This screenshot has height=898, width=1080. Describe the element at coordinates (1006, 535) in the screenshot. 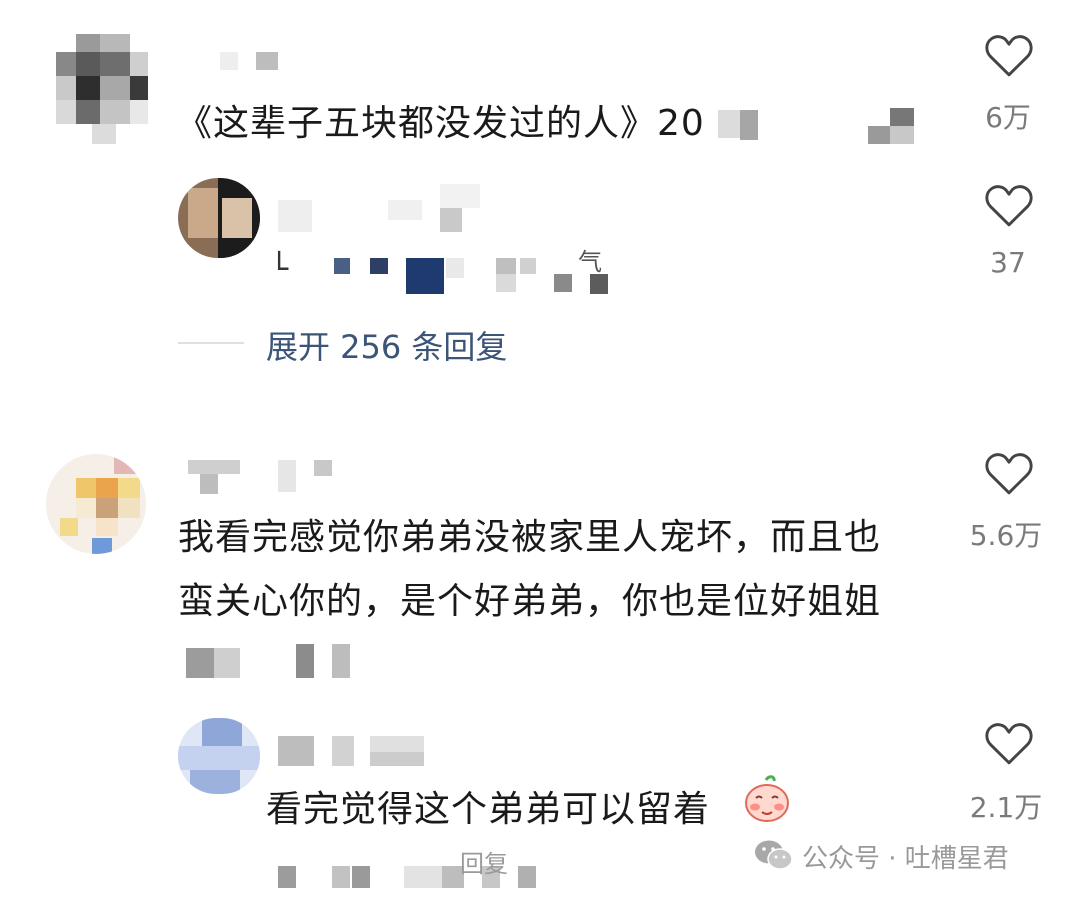

I see `like-count: 5.6万` at that location.